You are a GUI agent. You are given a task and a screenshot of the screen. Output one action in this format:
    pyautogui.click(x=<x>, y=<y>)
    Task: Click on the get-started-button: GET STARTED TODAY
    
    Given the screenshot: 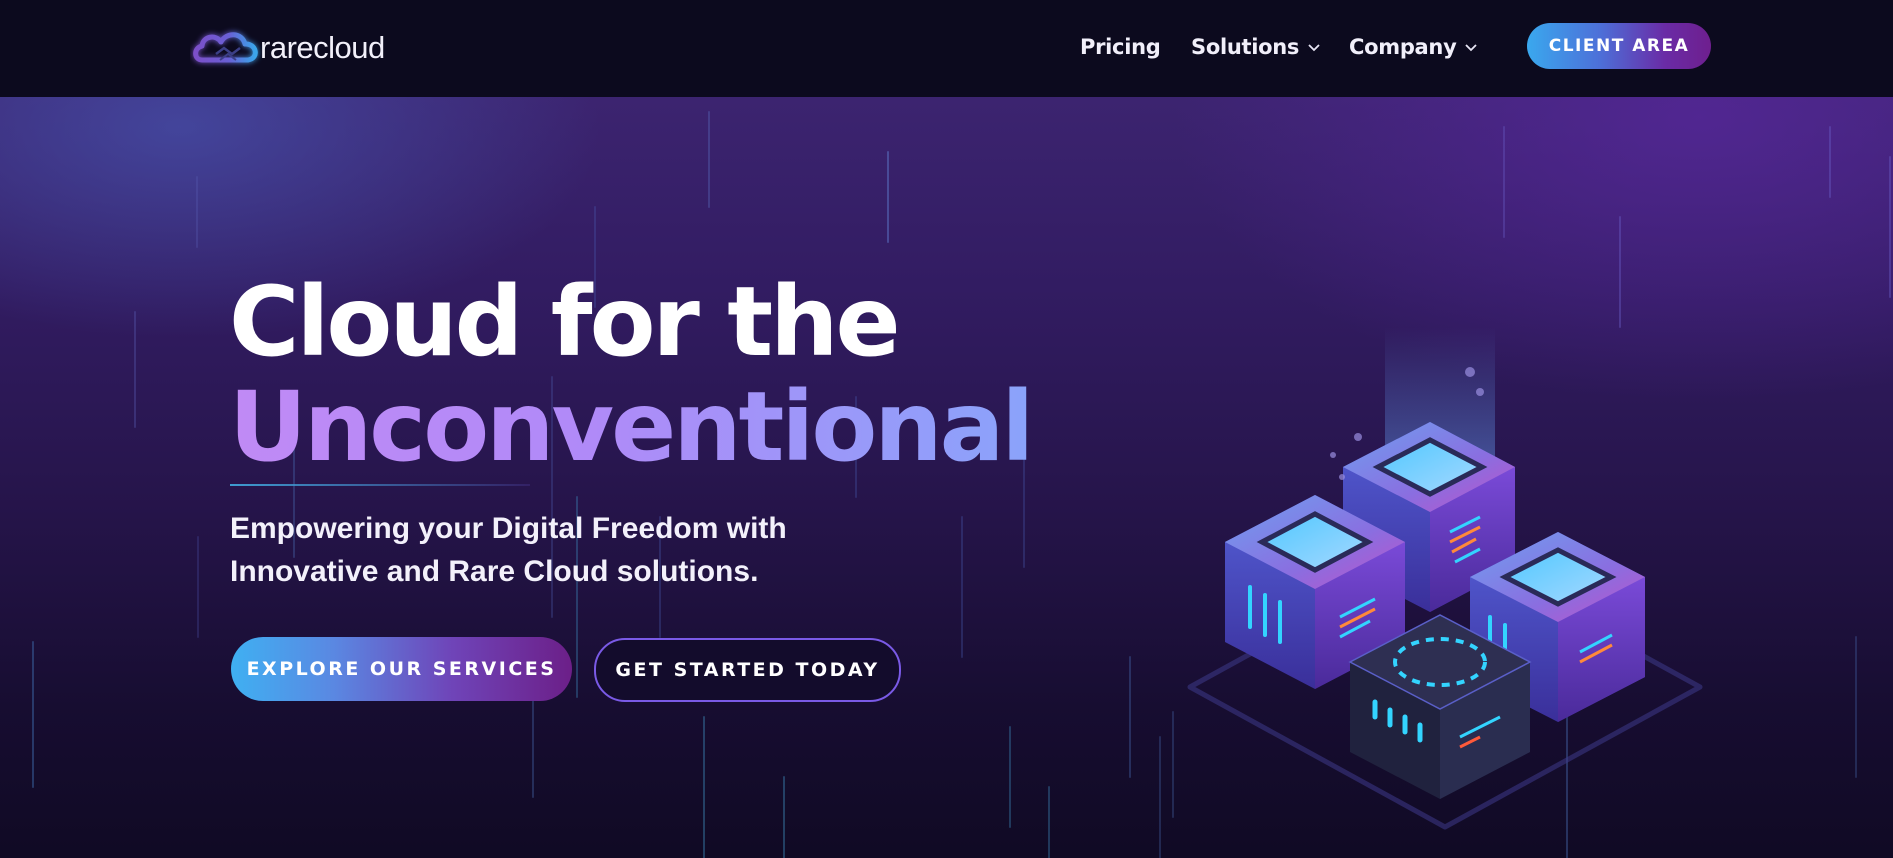 What is the action you would take?
    pyautogui.click(x=747, y=670)
    